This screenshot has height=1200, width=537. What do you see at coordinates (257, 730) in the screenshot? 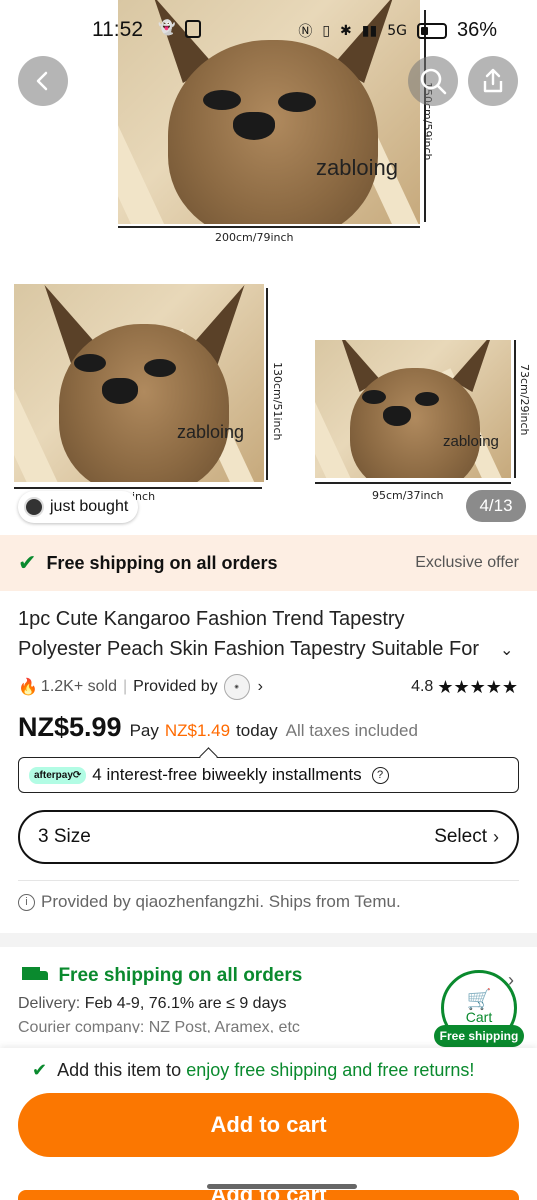
I see `pay-today-label: today` at bounding box center [257, 730].